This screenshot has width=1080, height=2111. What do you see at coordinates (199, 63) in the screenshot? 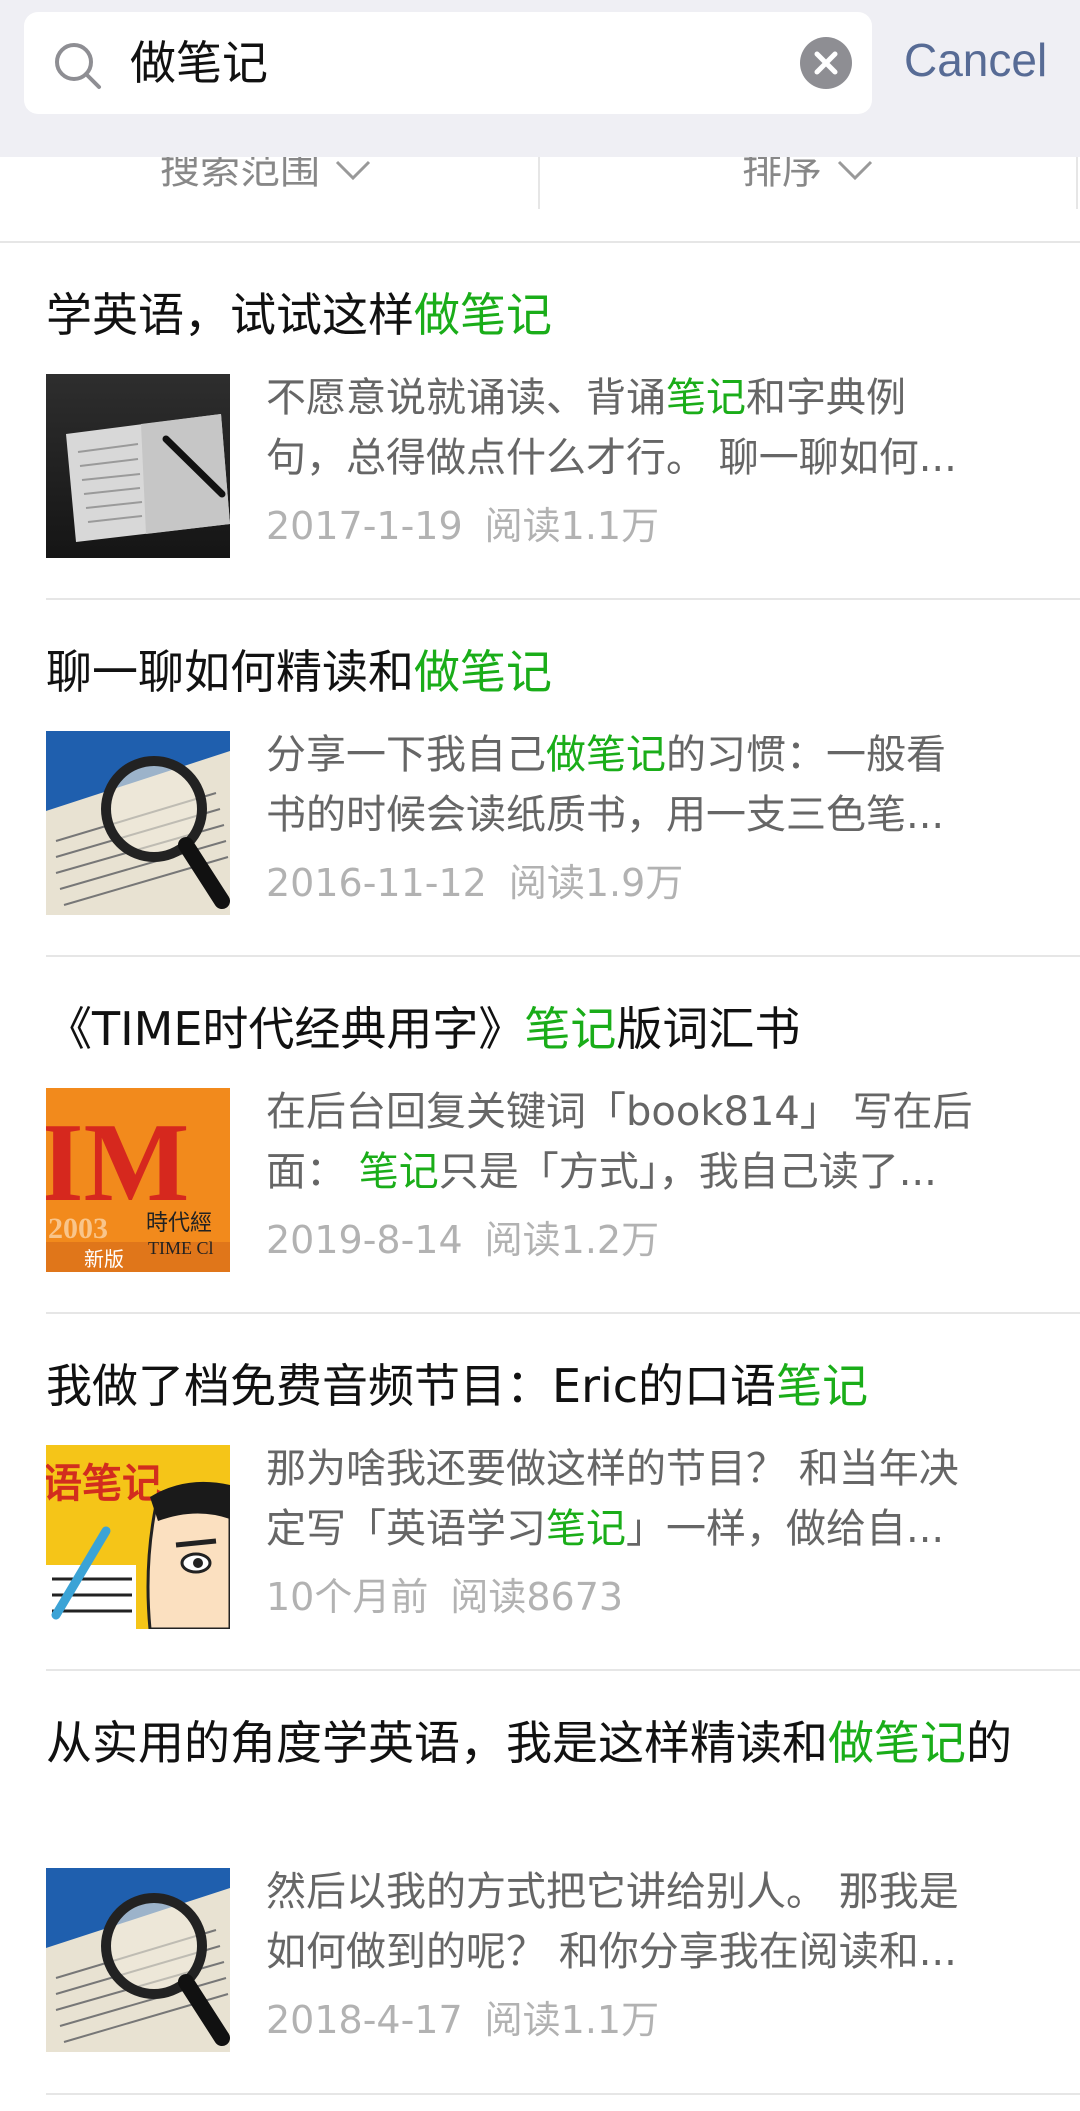
I see `search-query: 做笔记` at bounding box center [199, 63].